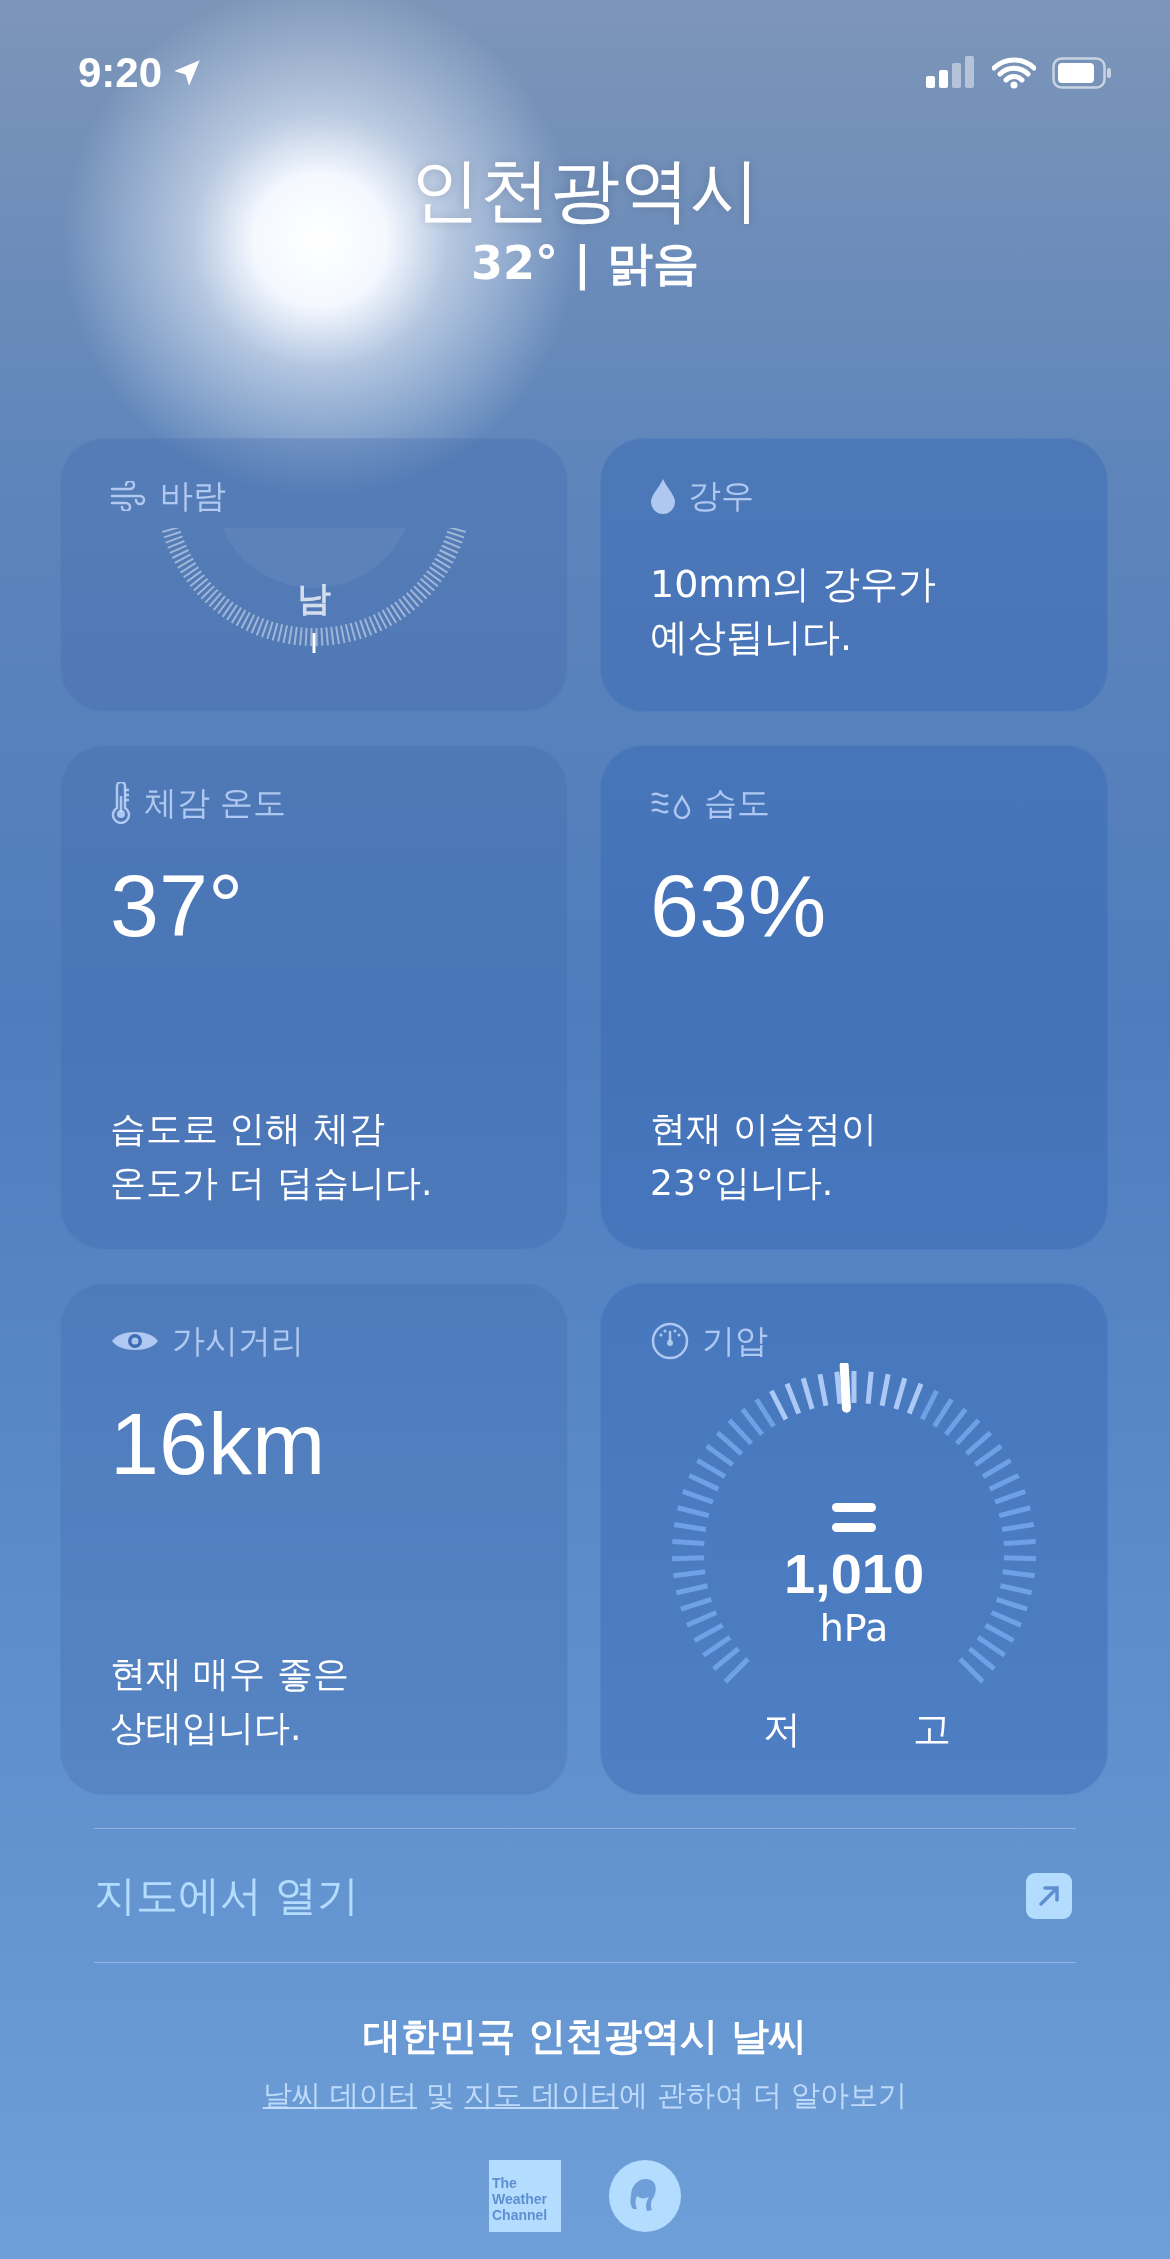 The image size is (1170, 2259). What do you see at coordinates (951, 72) in the screenshot?
I see `signal-icon` at bounding box center [951, 72].